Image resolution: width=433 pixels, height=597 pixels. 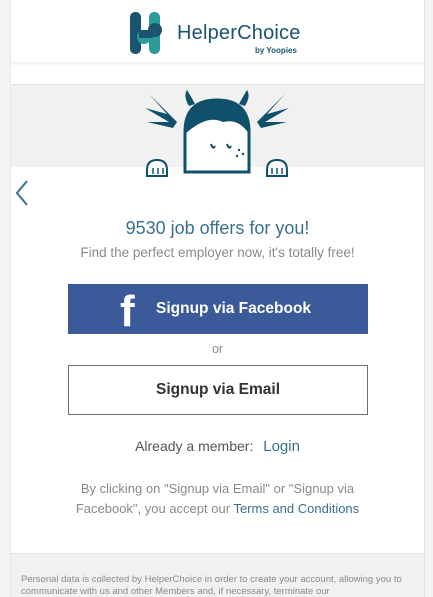 I want to click on mascot-illustration, so click(x=217, y=133).